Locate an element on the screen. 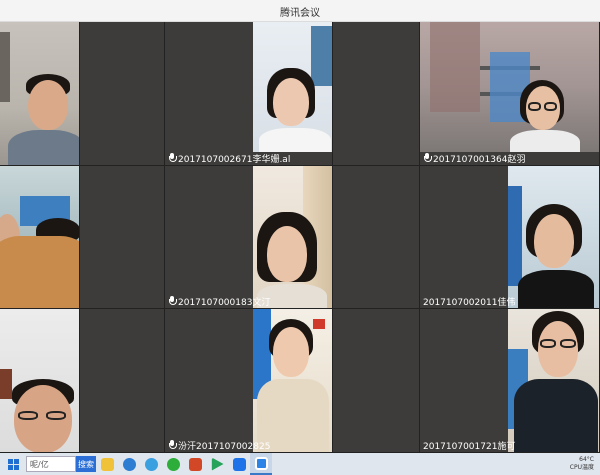  video-tile-p3: 2017107001364赵羽 is located at coordinates (510, 94).